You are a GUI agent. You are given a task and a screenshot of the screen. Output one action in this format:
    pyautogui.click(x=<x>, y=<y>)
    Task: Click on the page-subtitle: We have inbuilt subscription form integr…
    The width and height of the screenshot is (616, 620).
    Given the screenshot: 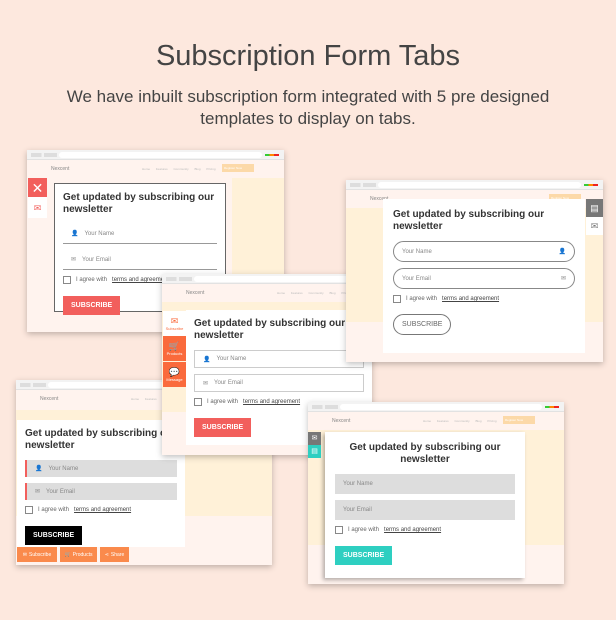 What is the action you would take?
    pyautogui.click(x=308, y=107)
    